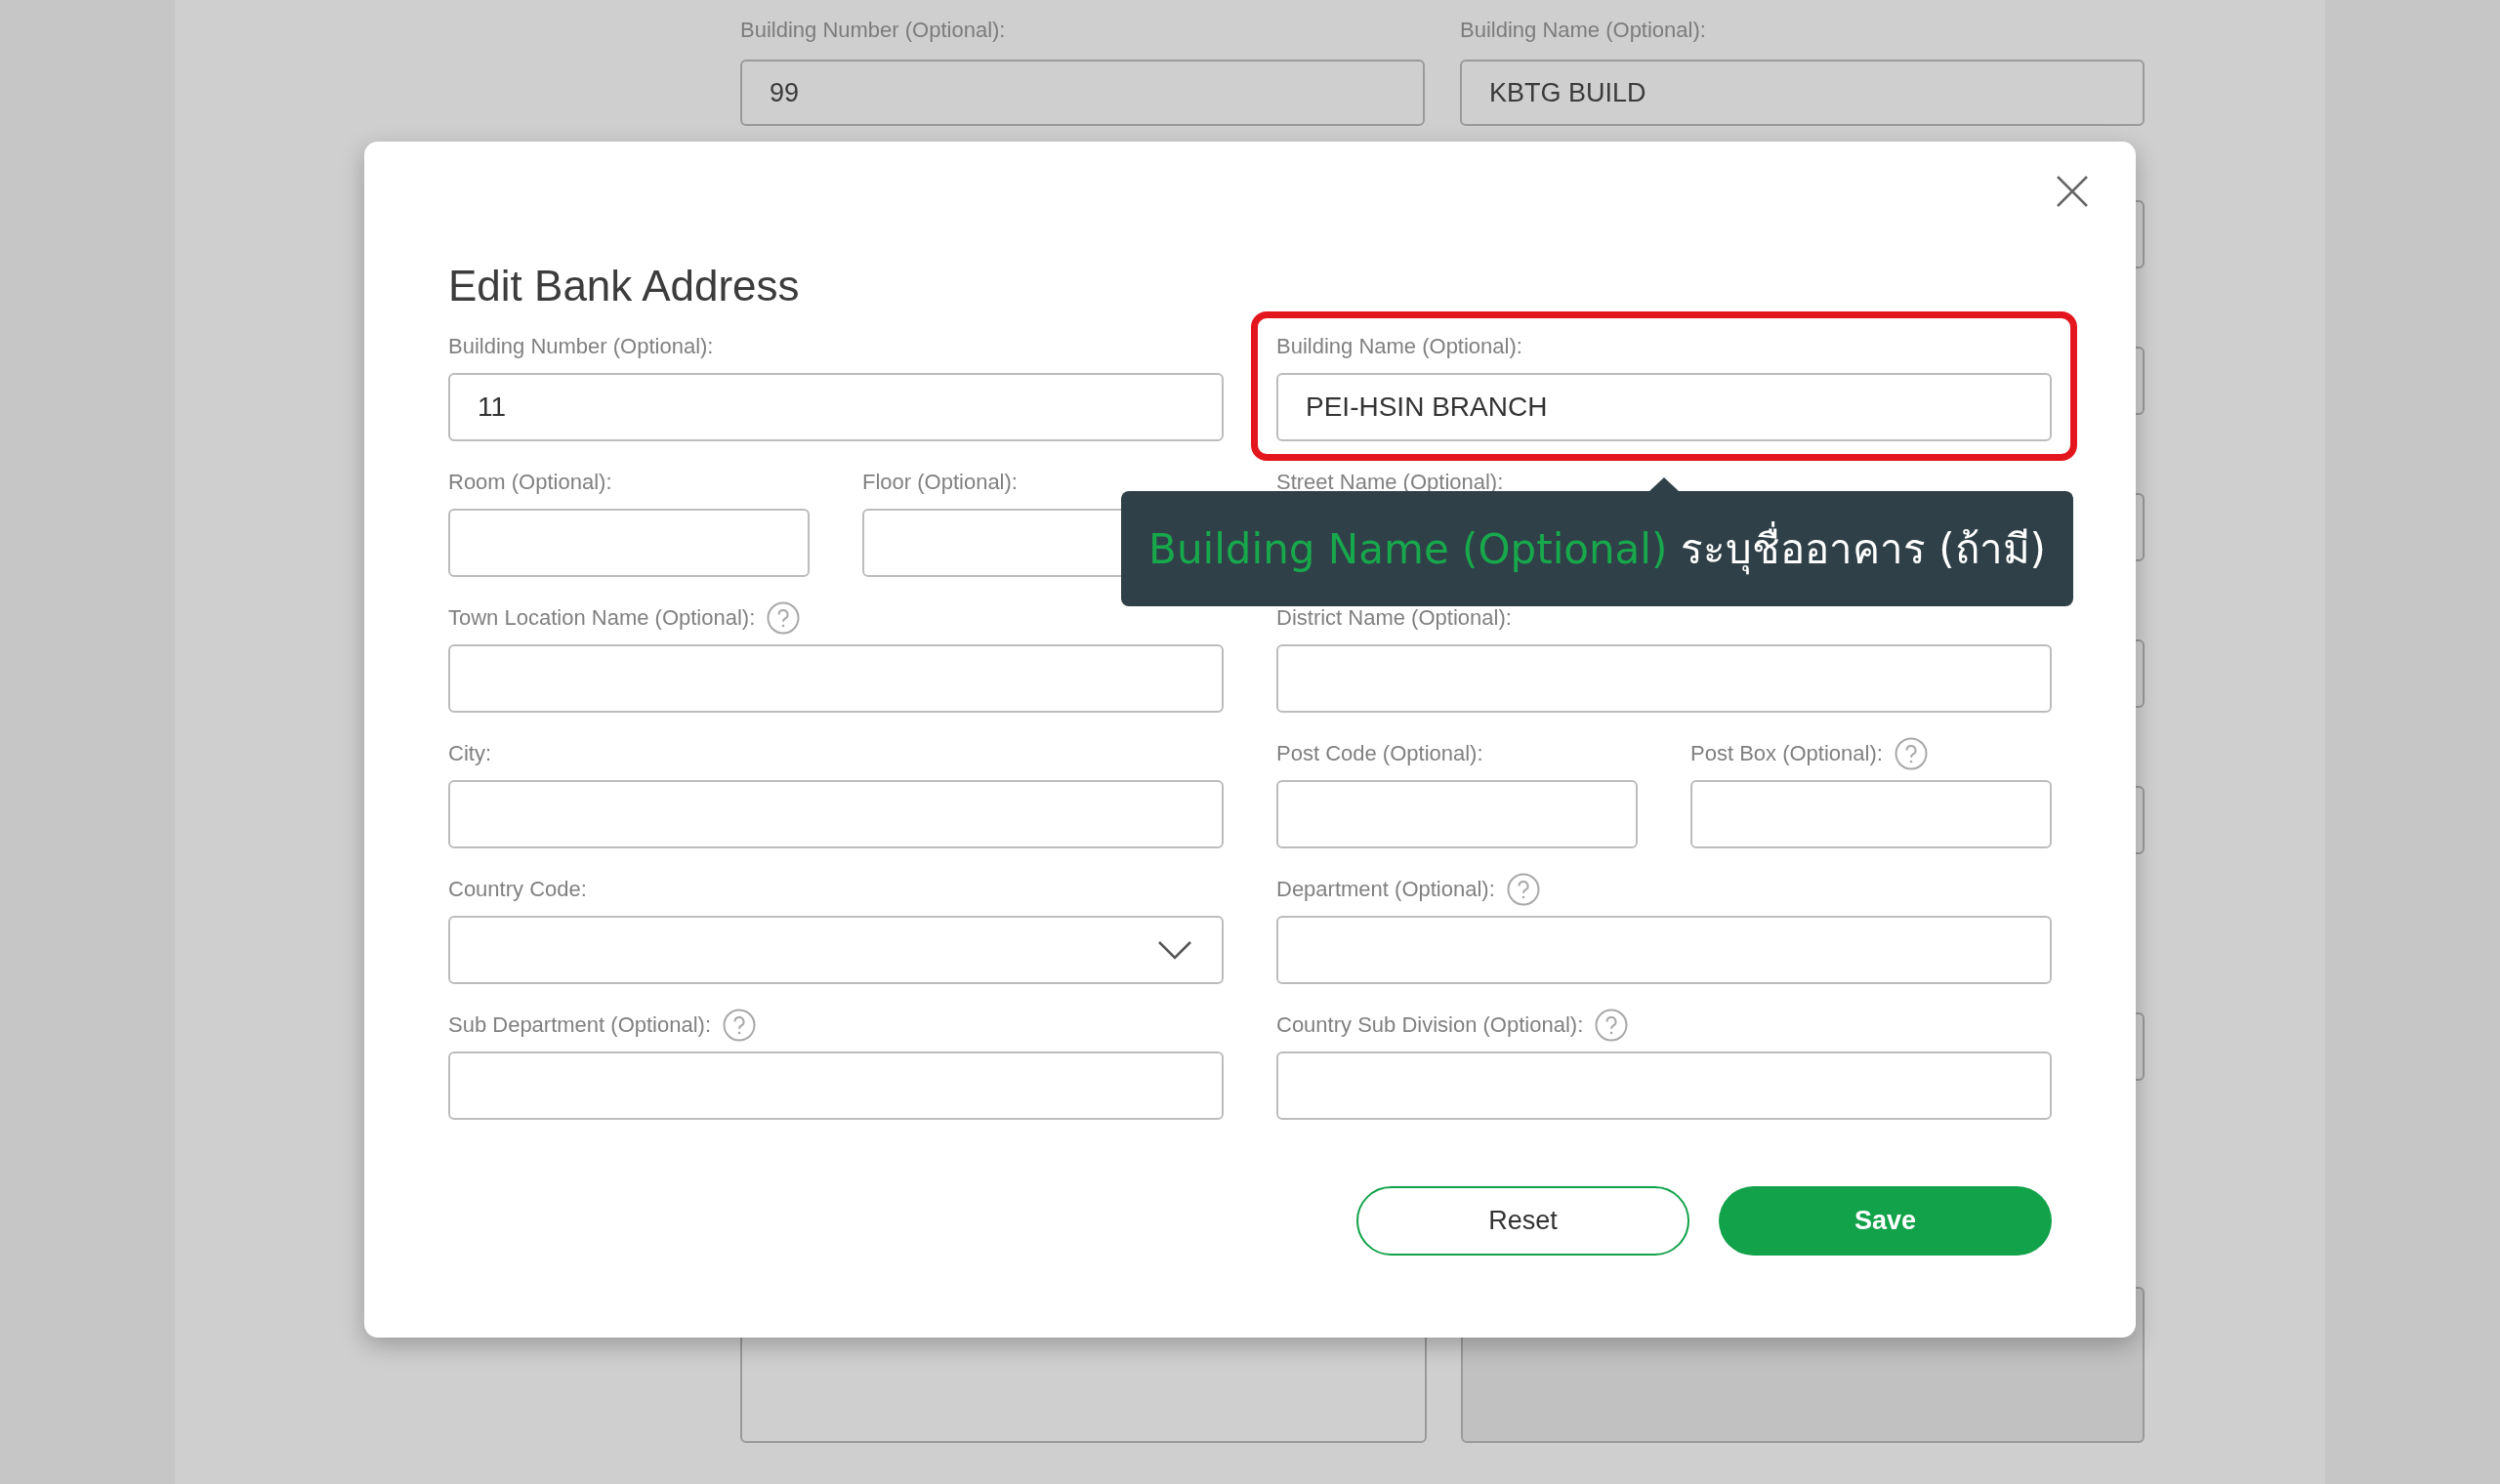 The width and height of the screenshot is (2500, 1484). What do you see at coordinates (1786, 754) in the screenshot?
I see `field-label: Post Box (Optional):` at bounding box center [1786, 754].